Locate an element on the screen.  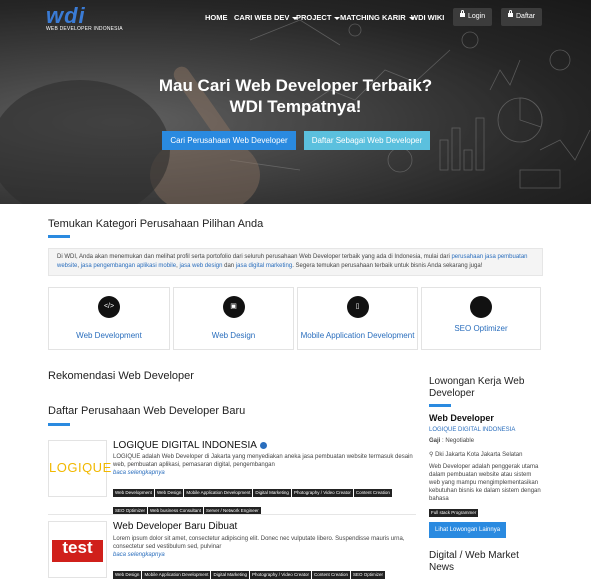
link-jasa-aplikasi-mobile: jasa pengembangan aplikasi mobile is located at coordinates (128, 266).